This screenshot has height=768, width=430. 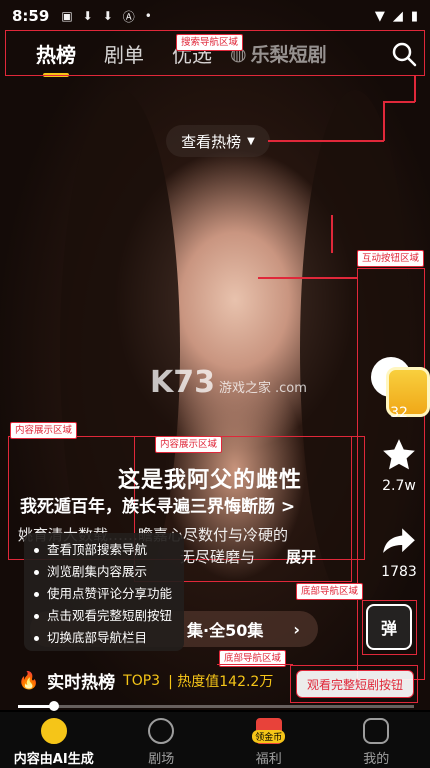 What do you see at coordinates (31, 16) in the screenshot?
I see `status-time: 8:59` at bounding box center [31, 16].